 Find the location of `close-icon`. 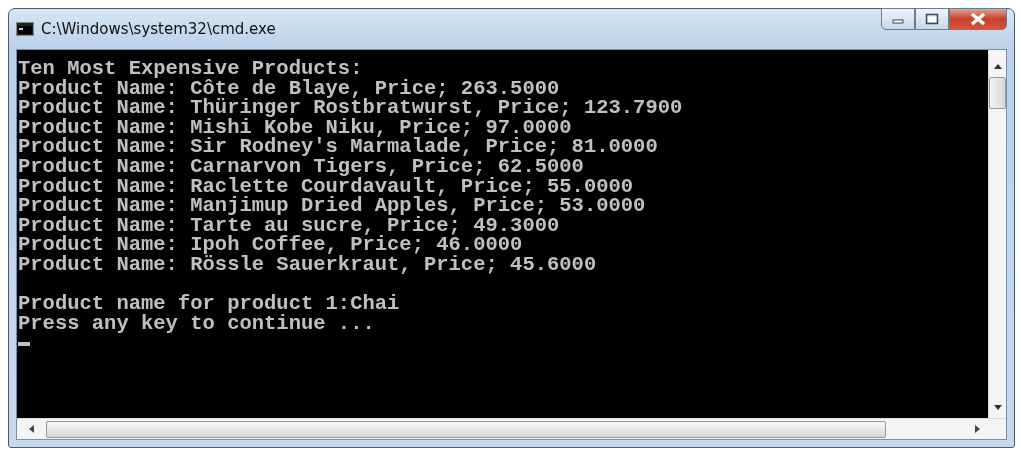

close-icon is located at coordinates (978, 19).